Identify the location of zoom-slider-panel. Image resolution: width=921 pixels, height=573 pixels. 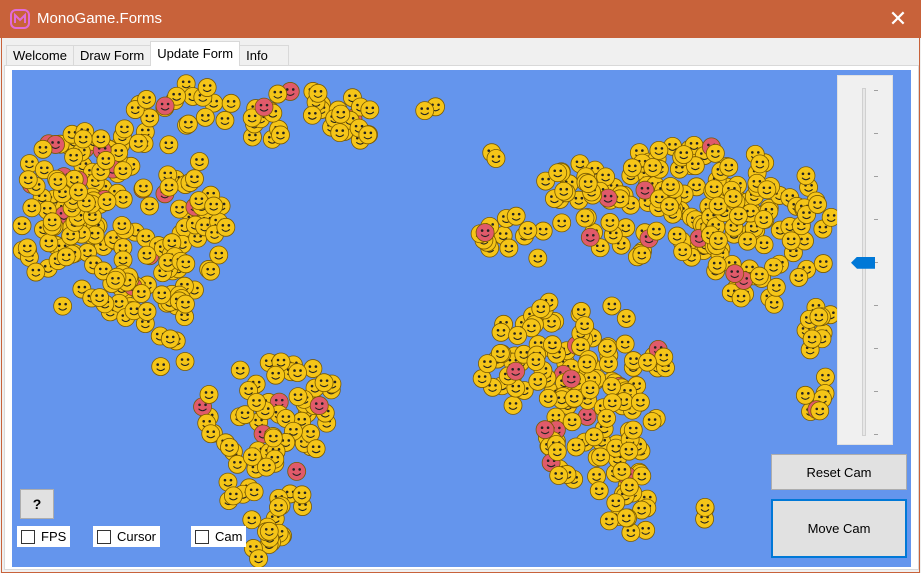
(865, 260).